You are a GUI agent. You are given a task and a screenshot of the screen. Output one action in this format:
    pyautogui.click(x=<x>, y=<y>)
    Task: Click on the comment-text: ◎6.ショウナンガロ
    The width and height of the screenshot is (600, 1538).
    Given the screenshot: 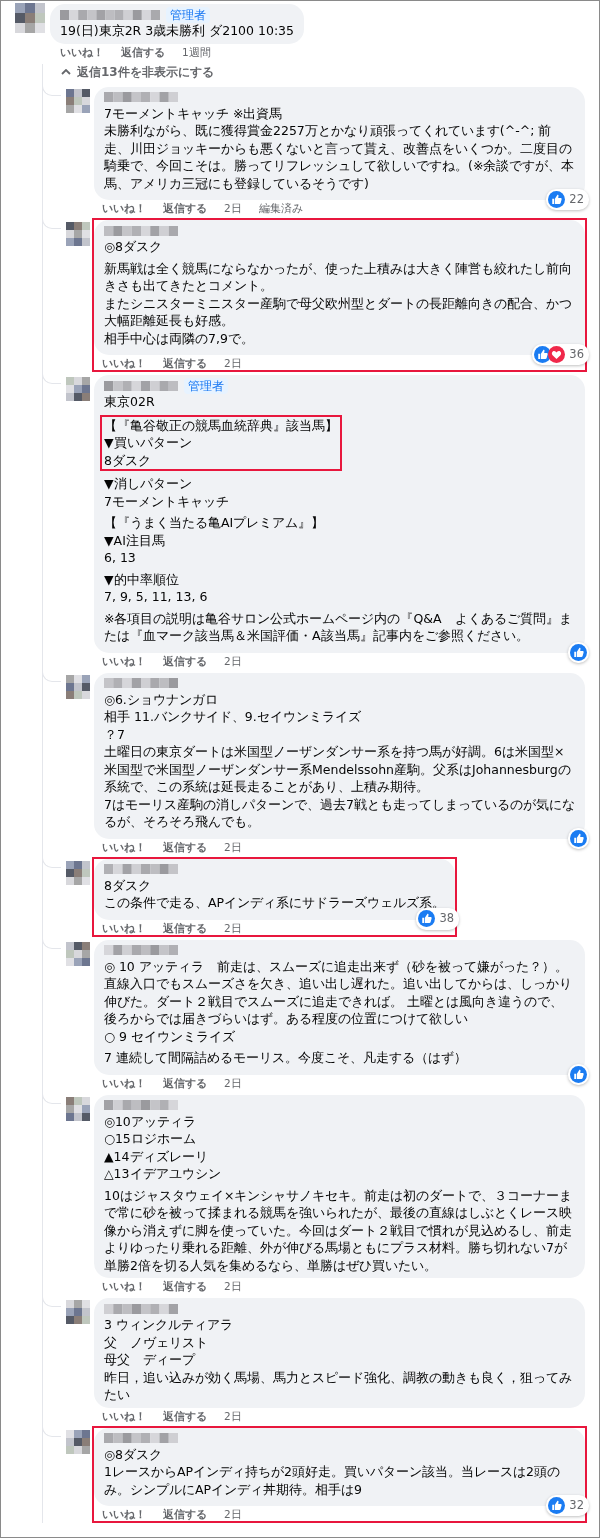 What is the action you would take?
    pyautogui.click(x=161, y=699)
    